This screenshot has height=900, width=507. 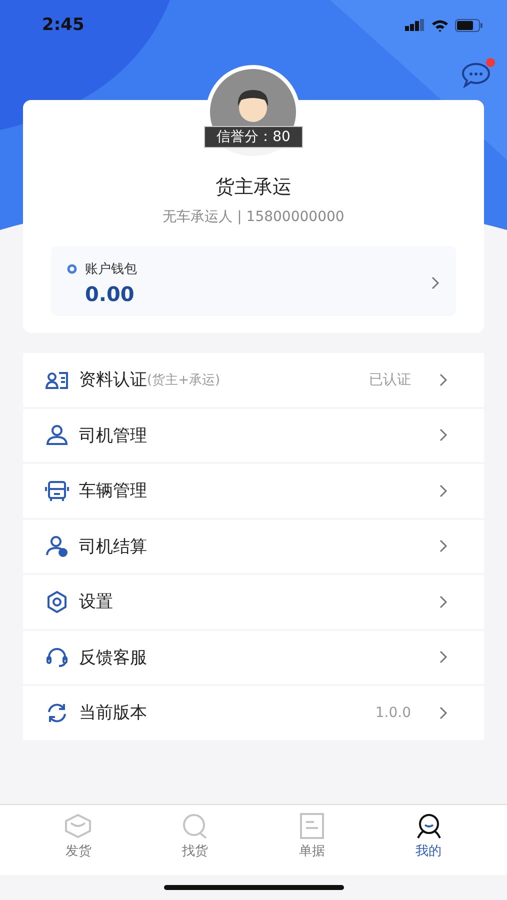 What do you see at coordinates (469, 25) in the screenshot?
I see `battery-icon` at bounding box center [469, 25].